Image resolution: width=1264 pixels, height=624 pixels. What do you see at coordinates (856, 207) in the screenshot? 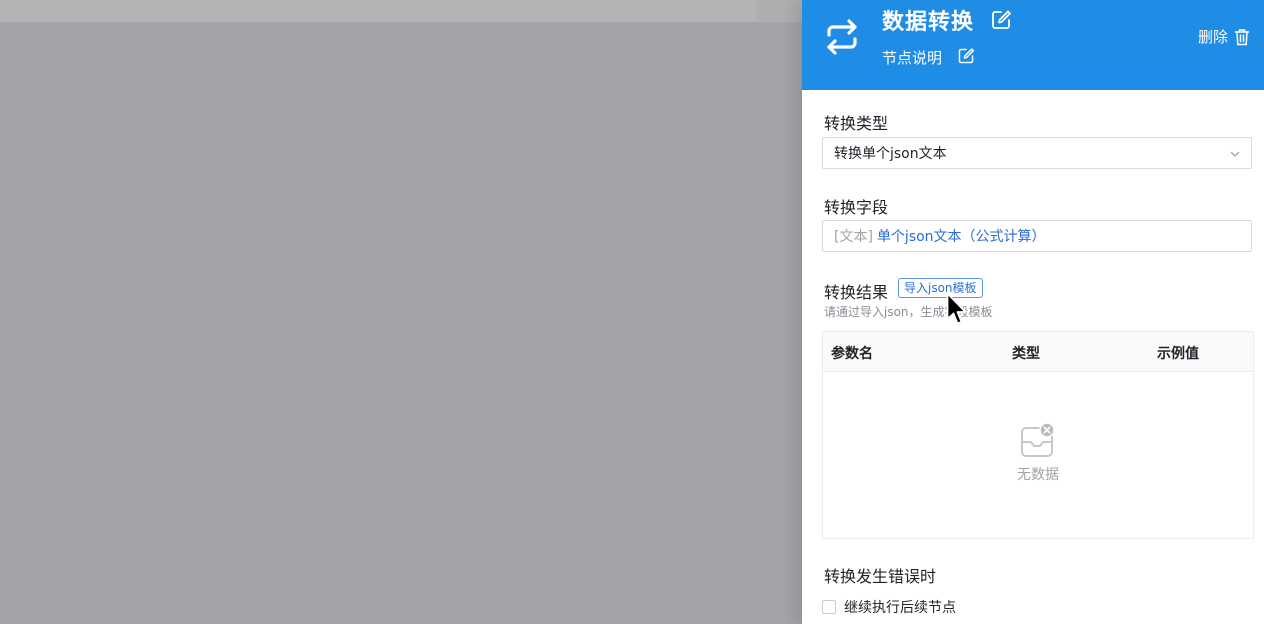
I see `convert-field-label: 转换字段` at bounding box center [856, 207].